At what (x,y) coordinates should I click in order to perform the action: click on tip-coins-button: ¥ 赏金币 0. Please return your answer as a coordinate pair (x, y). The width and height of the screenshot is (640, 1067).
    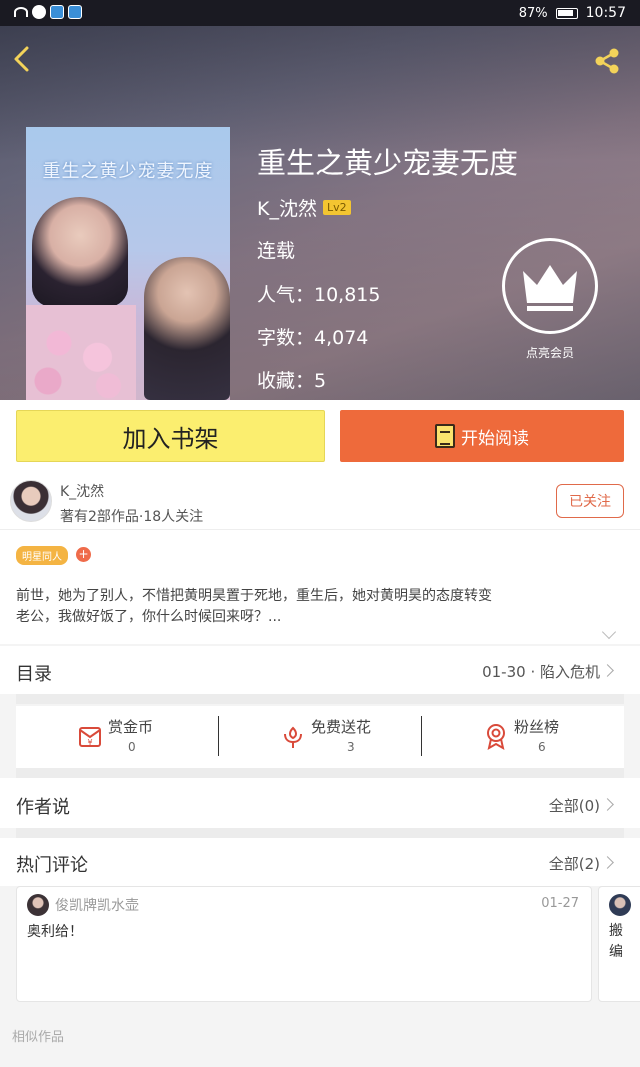
    Looking at the image, I should click on (117, 737).